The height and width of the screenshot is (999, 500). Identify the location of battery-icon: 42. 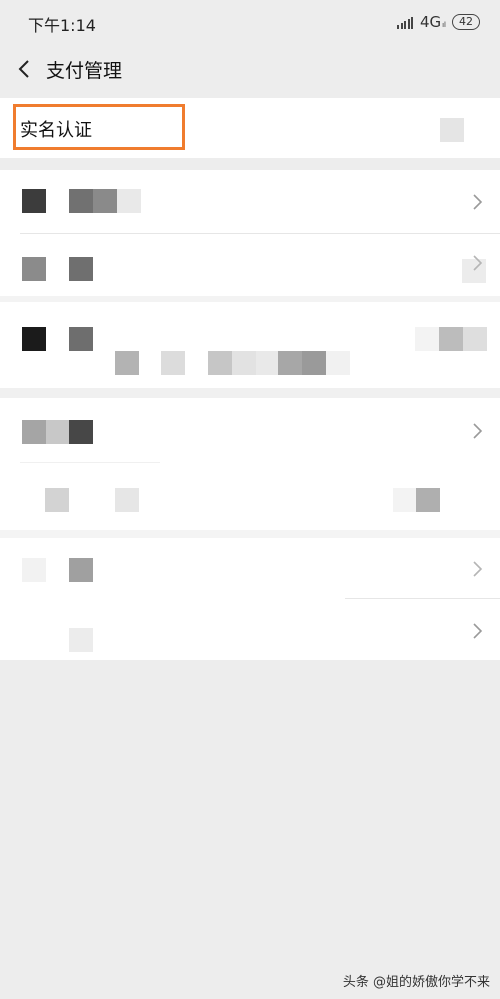
(466, 22).